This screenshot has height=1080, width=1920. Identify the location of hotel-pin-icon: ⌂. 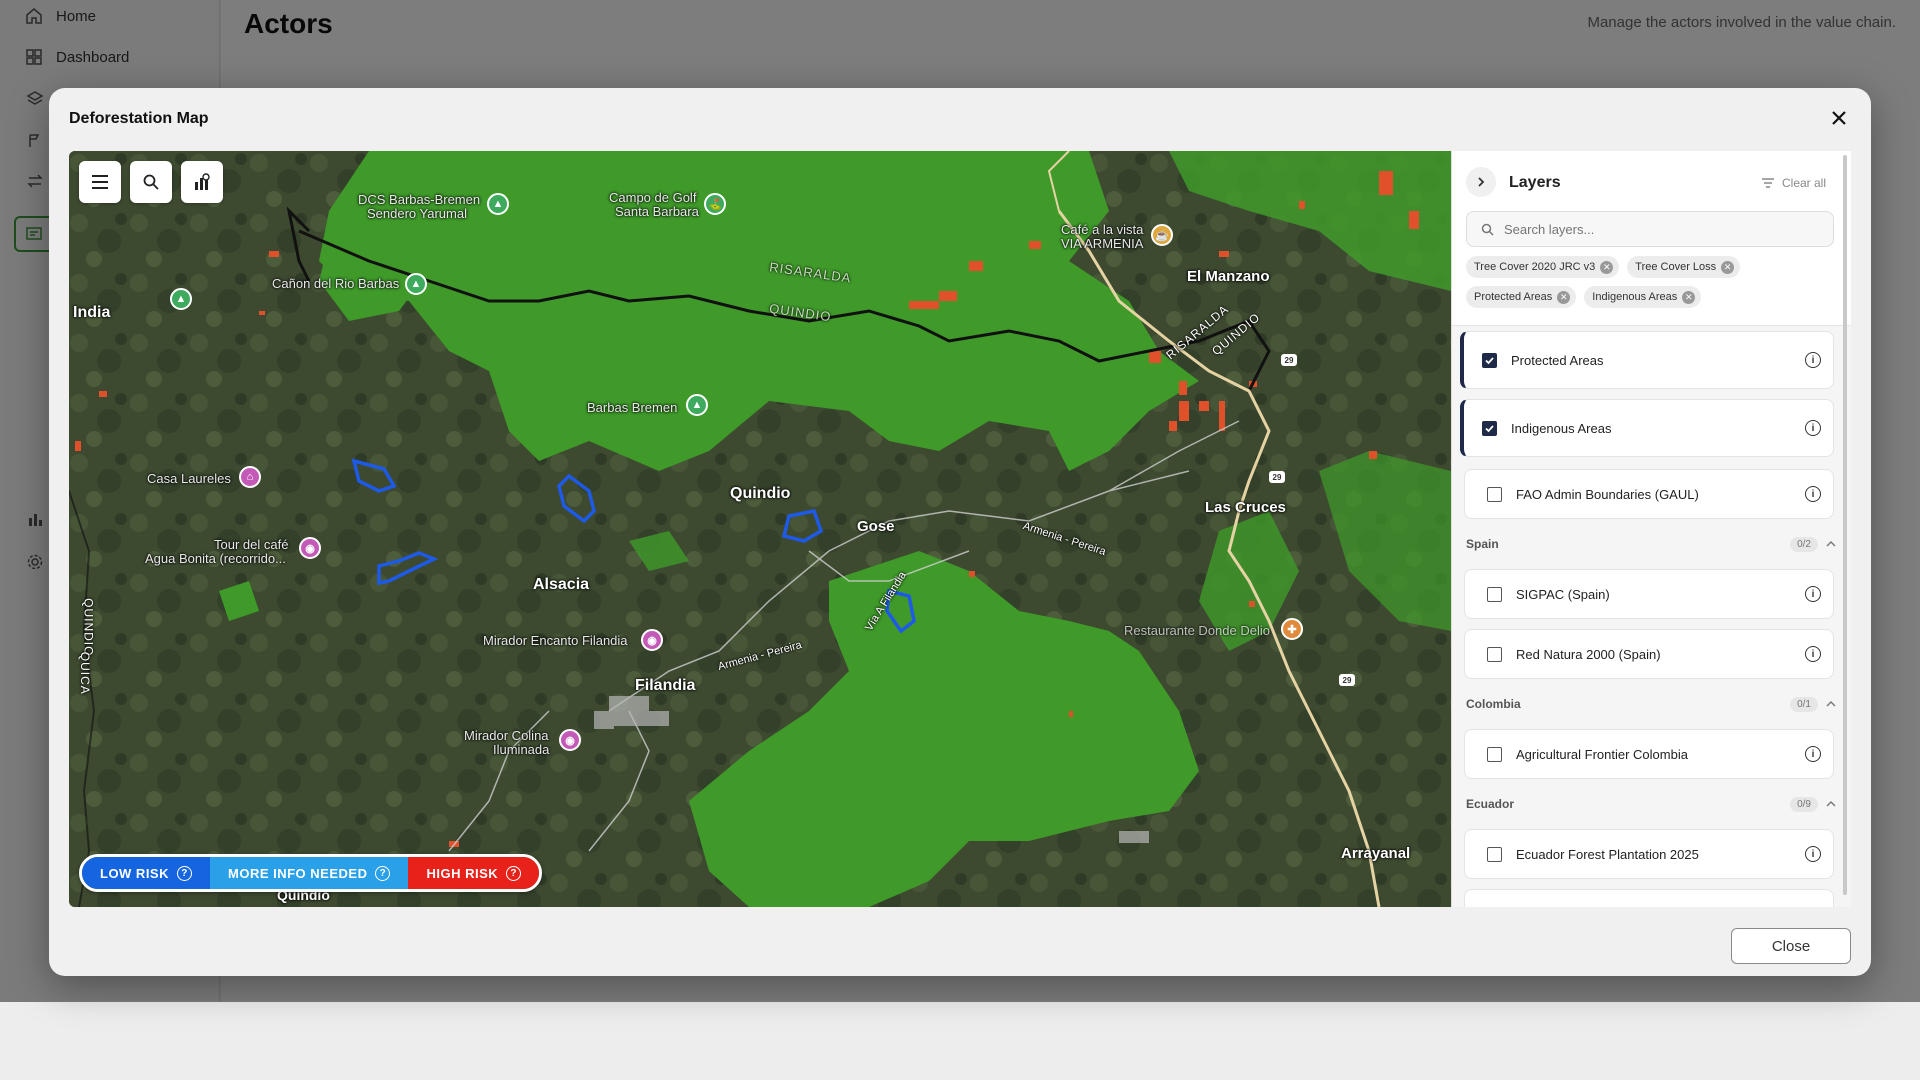
(250, 477).